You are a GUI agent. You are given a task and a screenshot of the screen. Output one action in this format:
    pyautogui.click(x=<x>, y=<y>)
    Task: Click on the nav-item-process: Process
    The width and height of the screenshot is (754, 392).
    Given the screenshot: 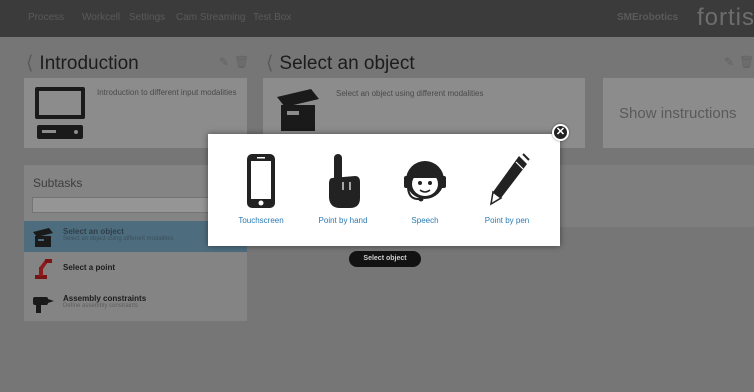 What is the action you would take?
    pyautogui.click(x=46, y=17)
    